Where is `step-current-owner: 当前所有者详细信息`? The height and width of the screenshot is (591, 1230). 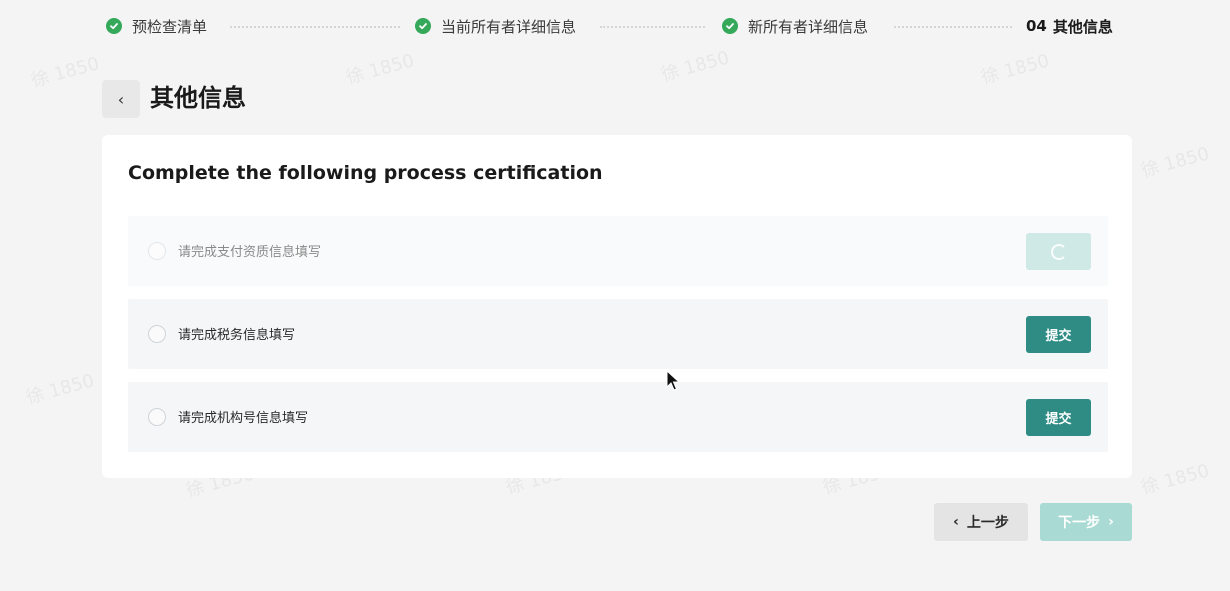 step-current-owner: 当前所有者详细信息 is located at coordinates (495, 26).